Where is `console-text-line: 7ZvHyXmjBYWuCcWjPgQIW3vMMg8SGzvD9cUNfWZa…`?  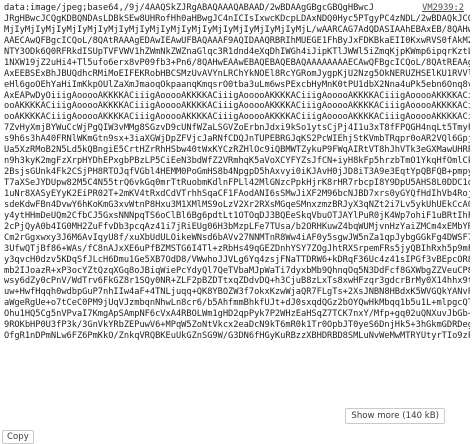
console-text-line: 7ZvHyXmjBYWuCcWjPgQIW3vMMg8SGzvD9cUNfWZa… is located at coordinates (237, 128).